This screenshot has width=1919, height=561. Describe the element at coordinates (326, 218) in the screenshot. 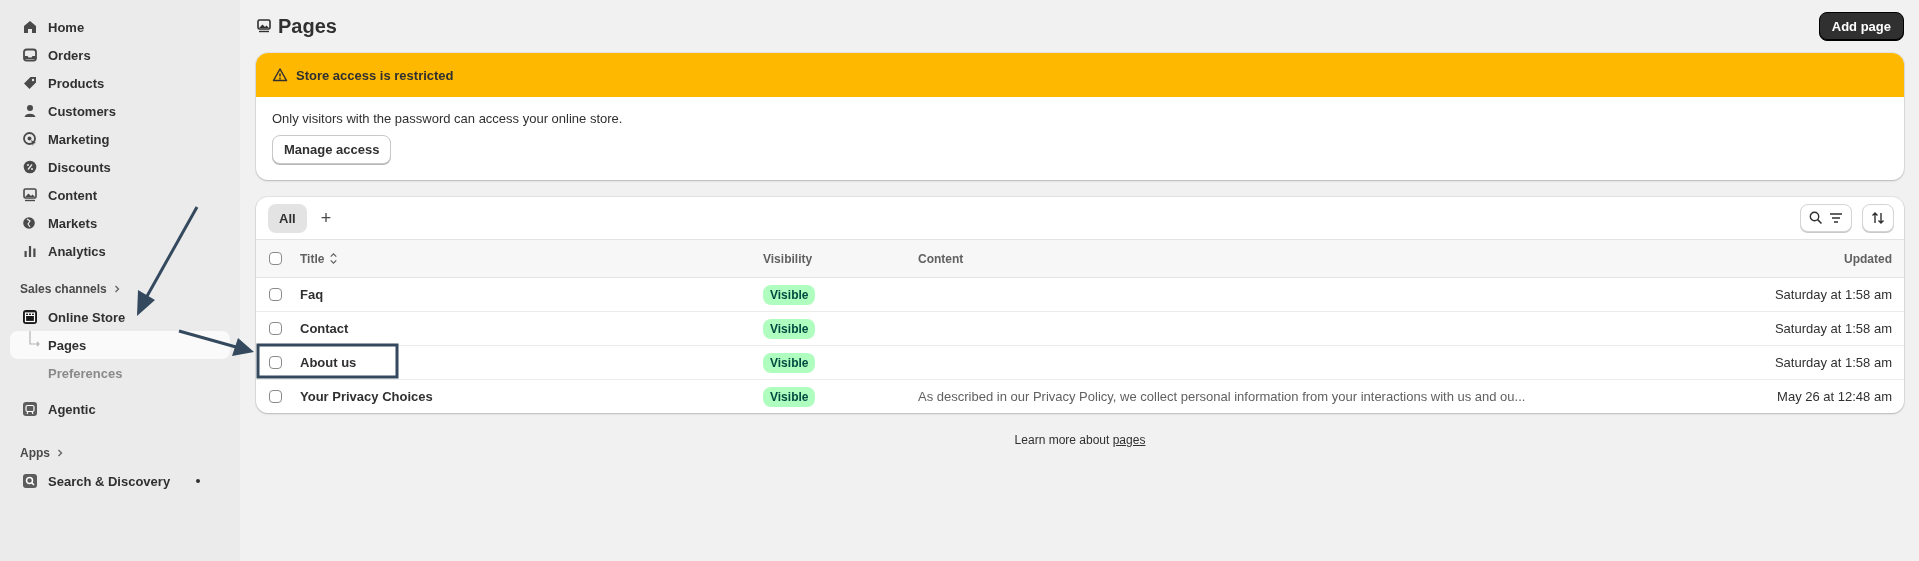

I see `add-view-button: +` at that location.